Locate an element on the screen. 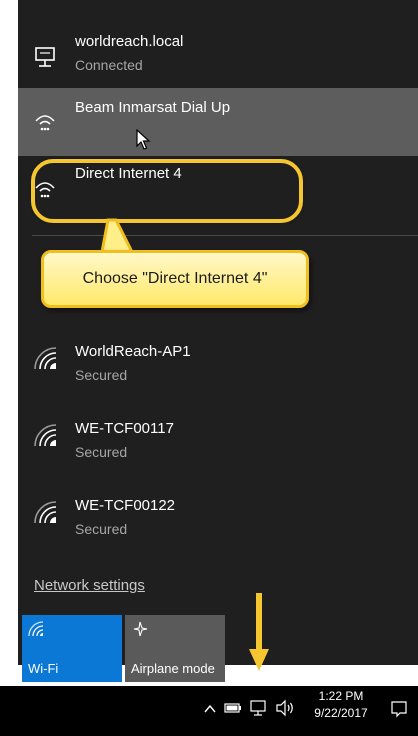 The height and width of the screenshot is (736, 418). chevron-up-icon is located at coordinates (210, 709).